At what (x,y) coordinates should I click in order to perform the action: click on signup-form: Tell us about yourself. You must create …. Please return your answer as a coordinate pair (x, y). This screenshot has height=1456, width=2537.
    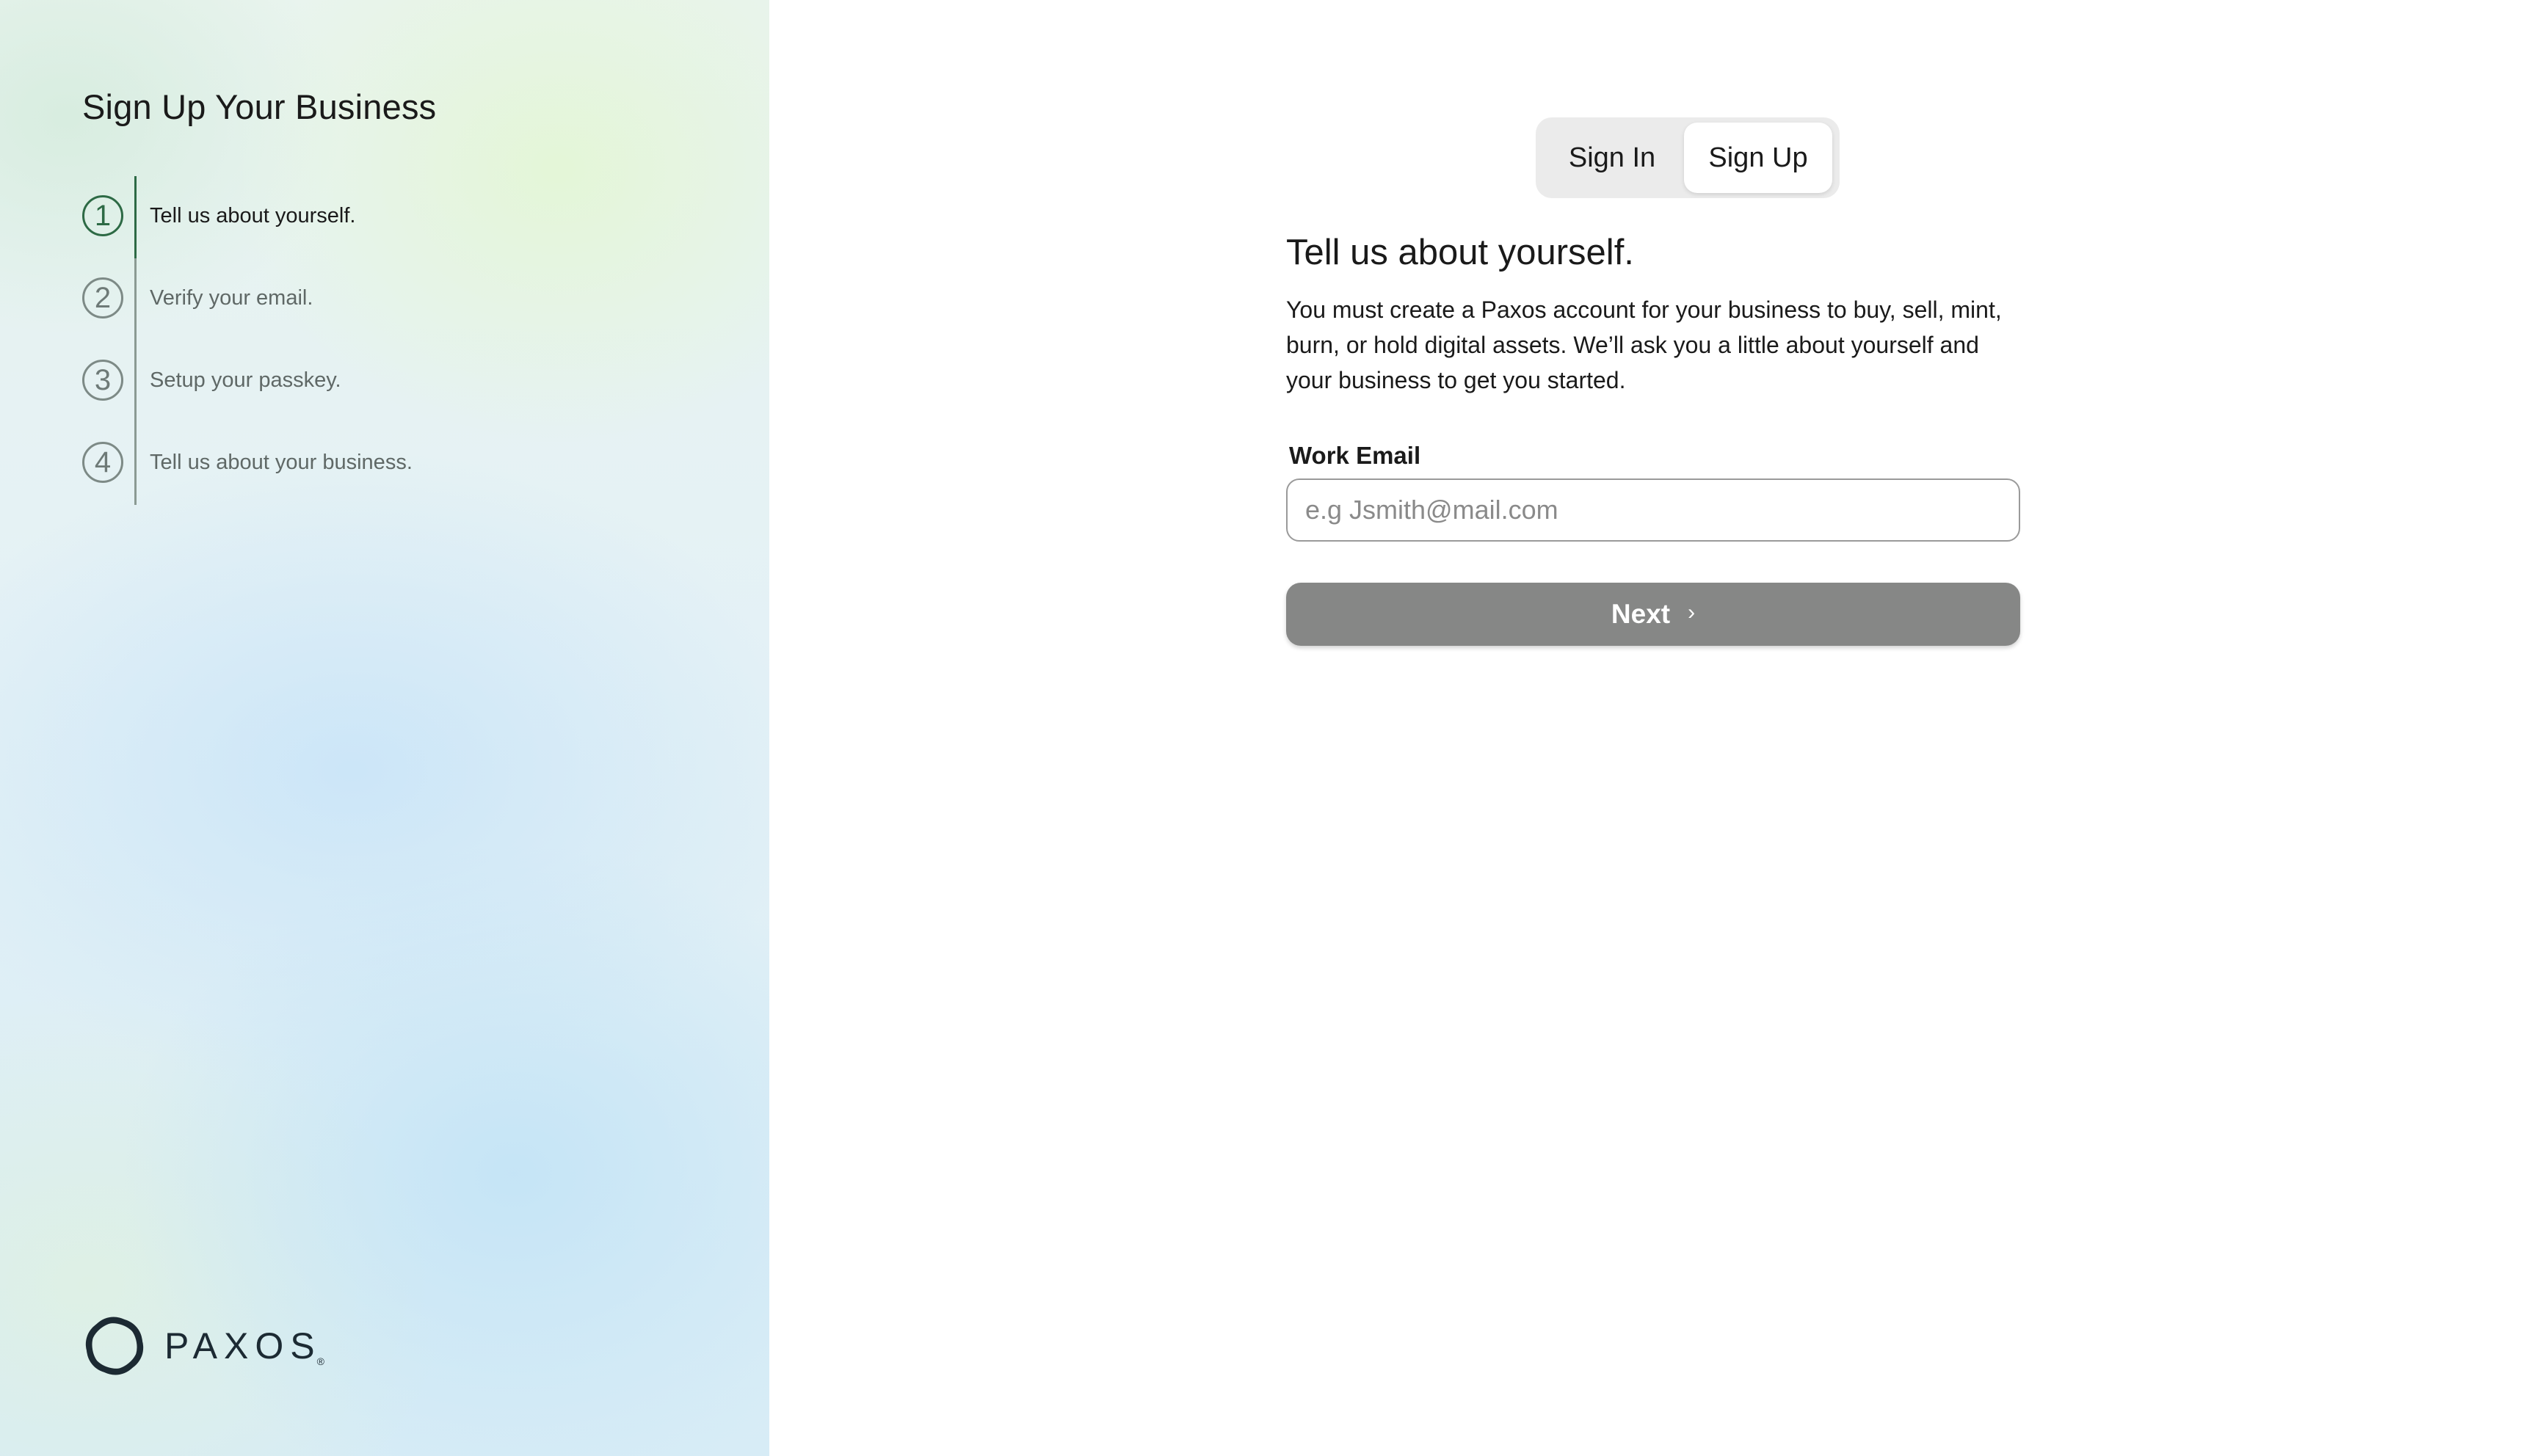
    Looking at the image, I should click on (1653, 439).